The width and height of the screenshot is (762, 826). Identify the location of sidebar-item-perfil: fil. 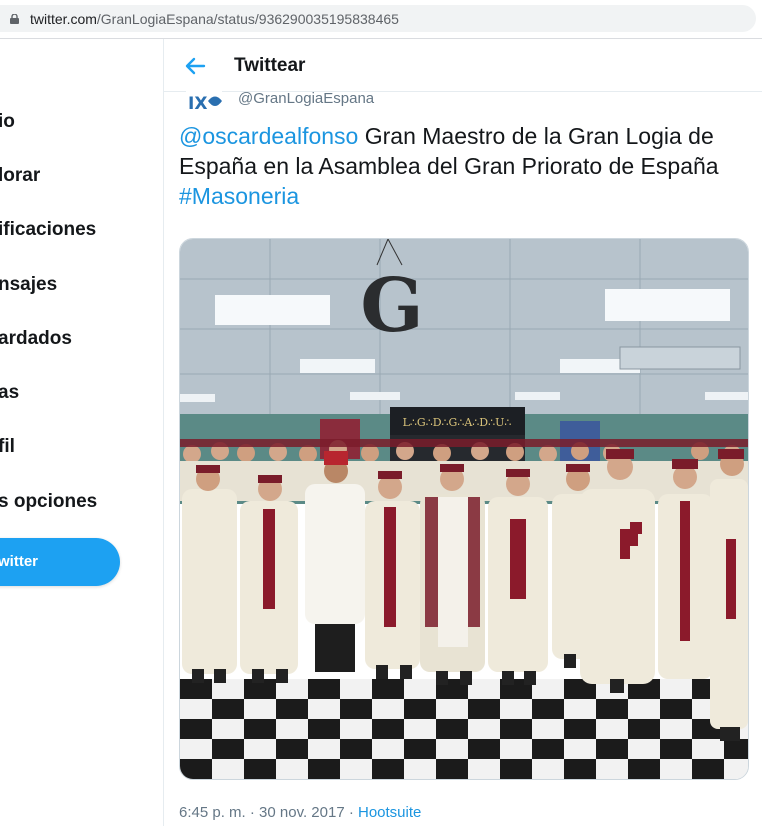
(7, 447).